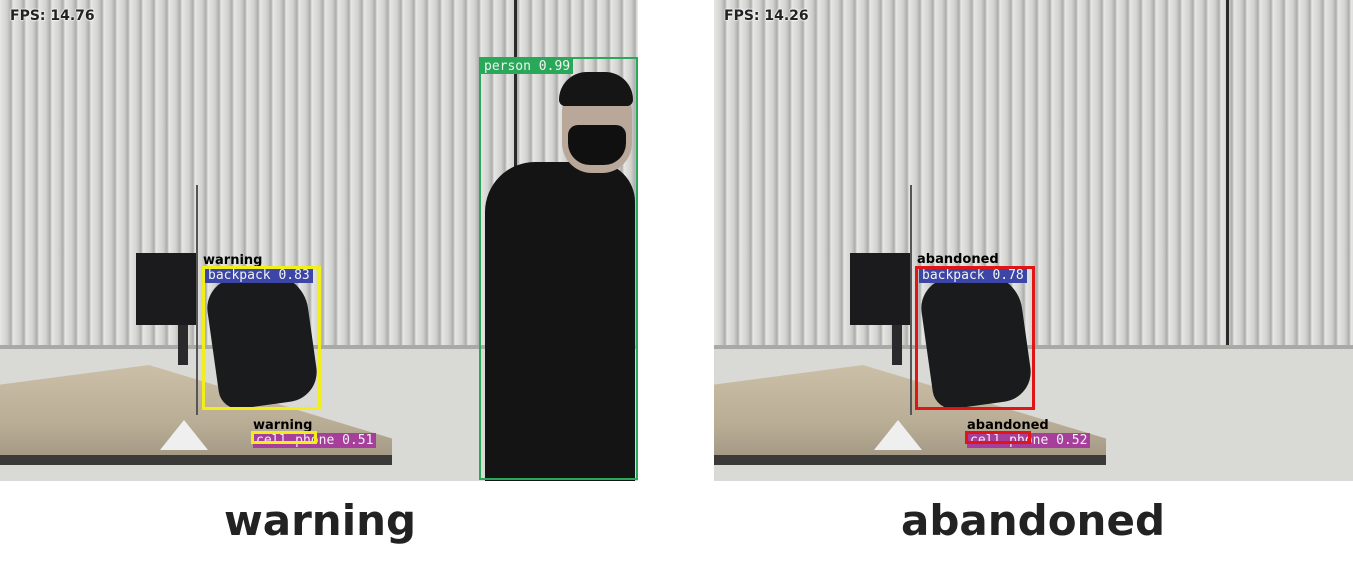 The width and height of the screenshot is (1353, 579). I want to click on caption-abandoned: abandoned, so click(1033, 520).